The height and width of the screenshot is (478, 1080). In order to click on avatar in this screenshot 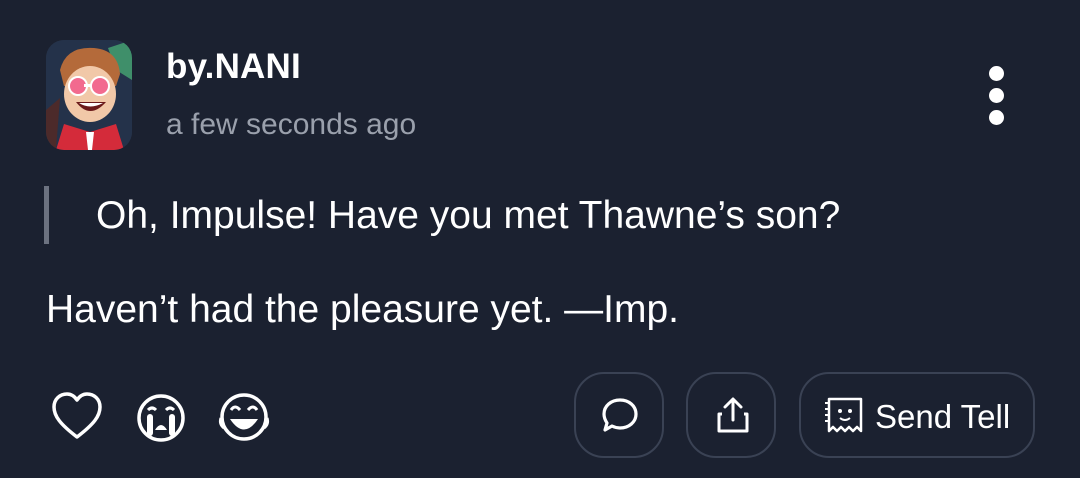, I will do `click(89, 95)`.